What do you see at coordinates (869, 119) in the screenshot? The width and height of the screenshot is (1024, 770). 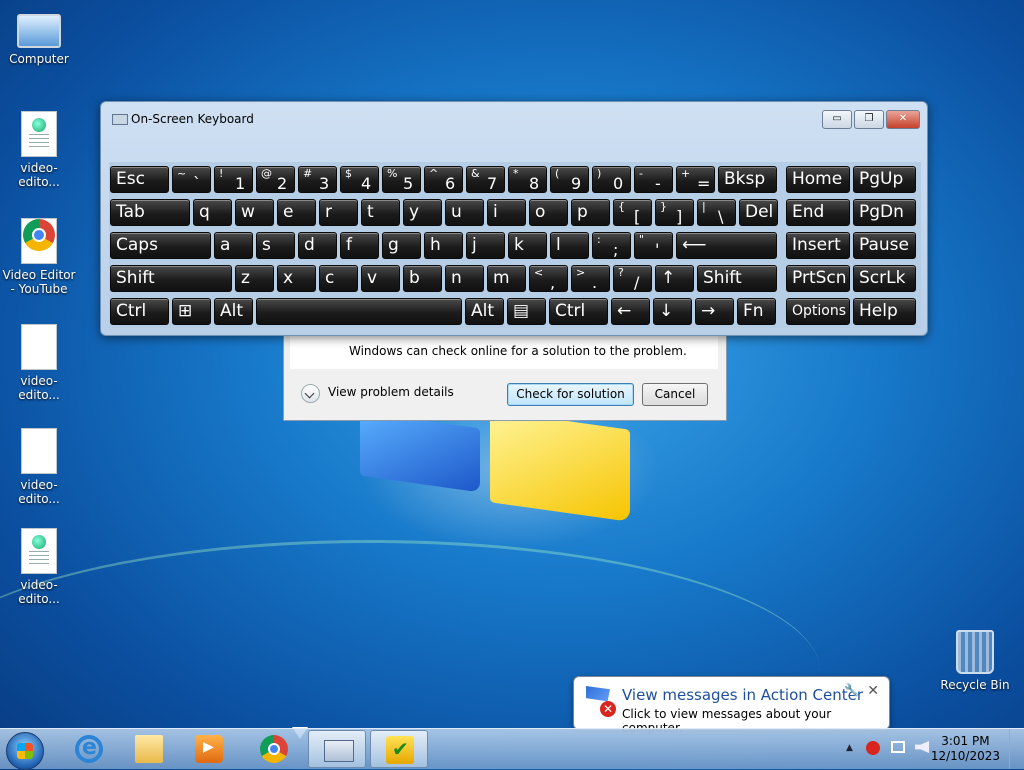 I see `restore-button: ❐` at bounding box center [869, 119].